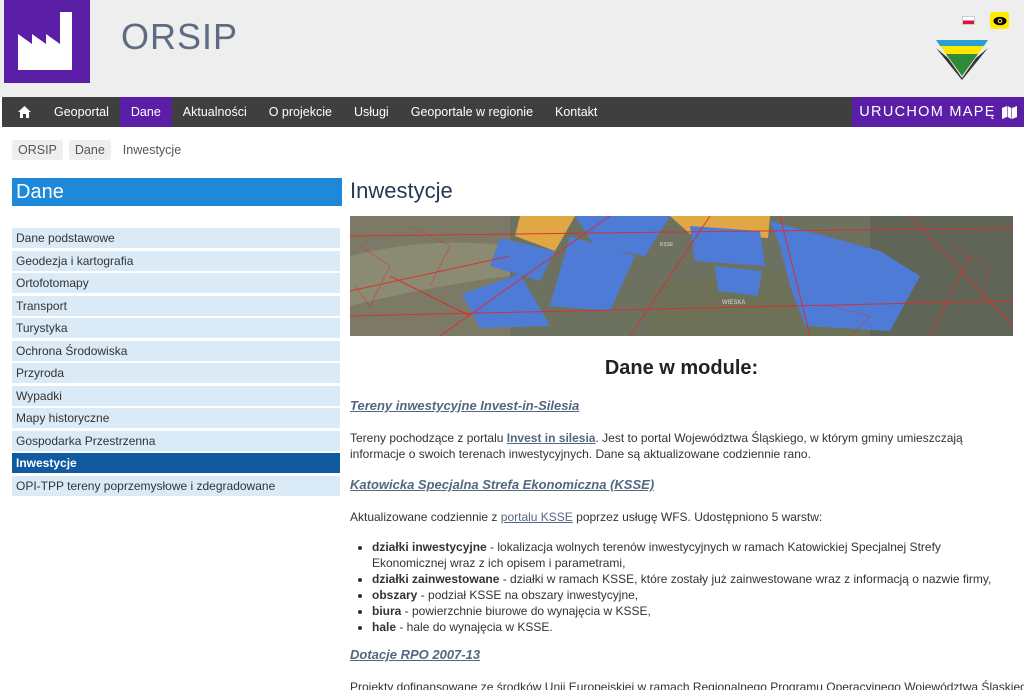  What do you see at coordinates (145, 112) in the screenshot?
I see `nav-dane: Dane` at bounding box center [145, 112].